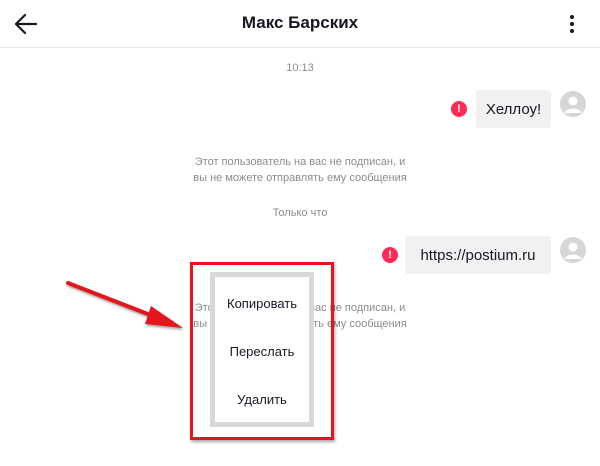 This screenshot has height=466, width=600. I want to click on more-options-icon, so click(572, 24).